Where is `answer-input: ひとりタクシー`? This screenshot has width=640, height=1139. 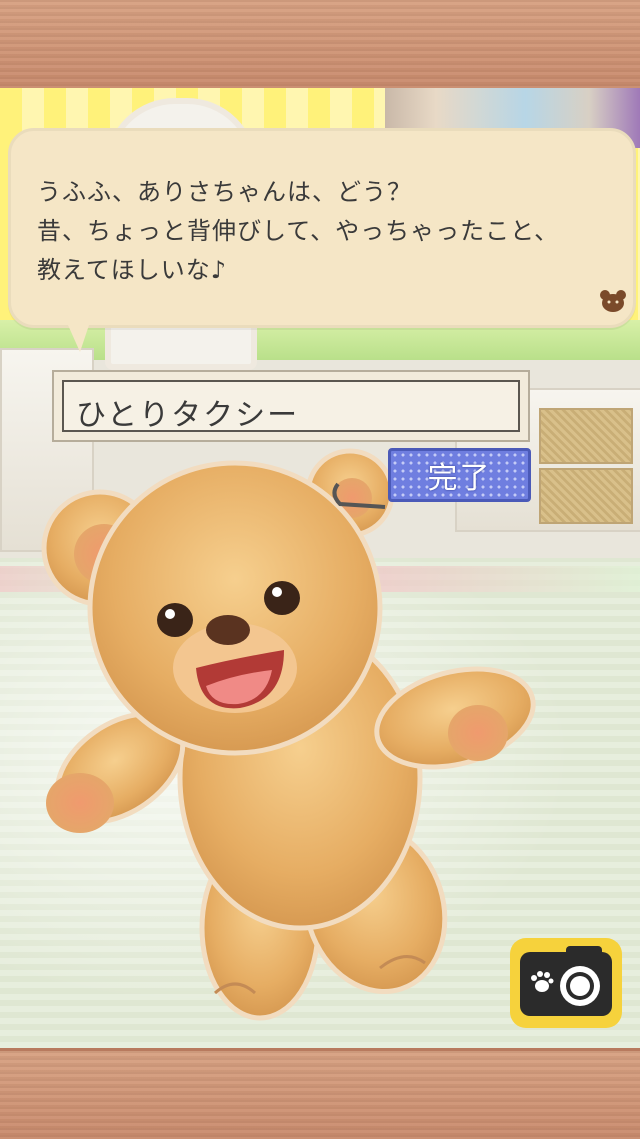
answer-input: ひとりタクシー is located at coordinates (291, 406).